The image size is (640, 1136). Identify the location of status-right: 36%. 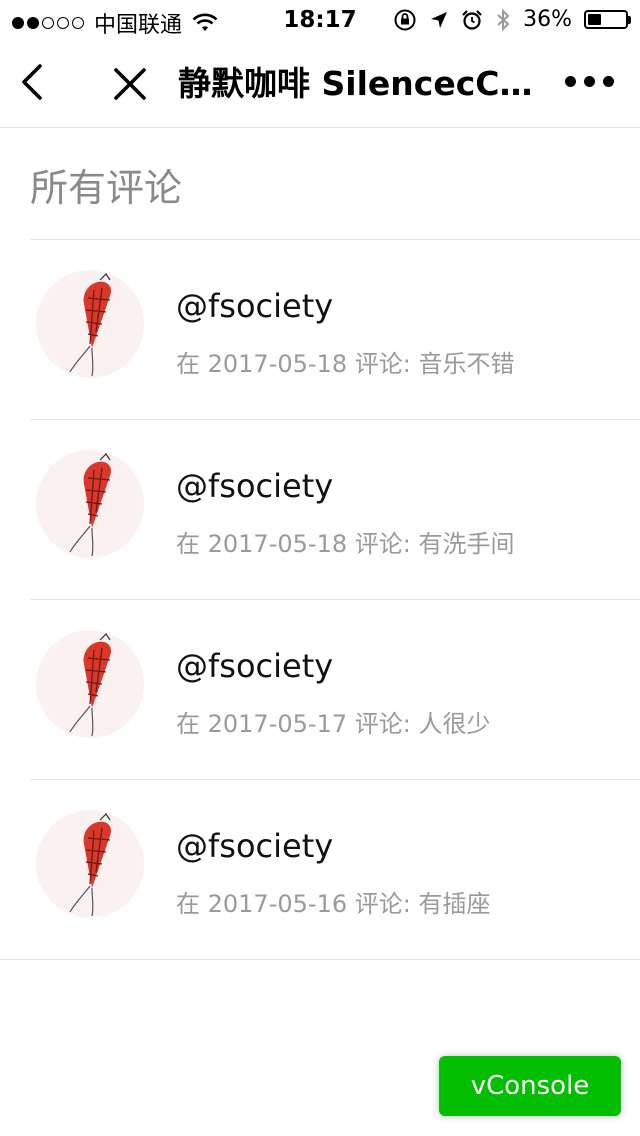
(512, 19).